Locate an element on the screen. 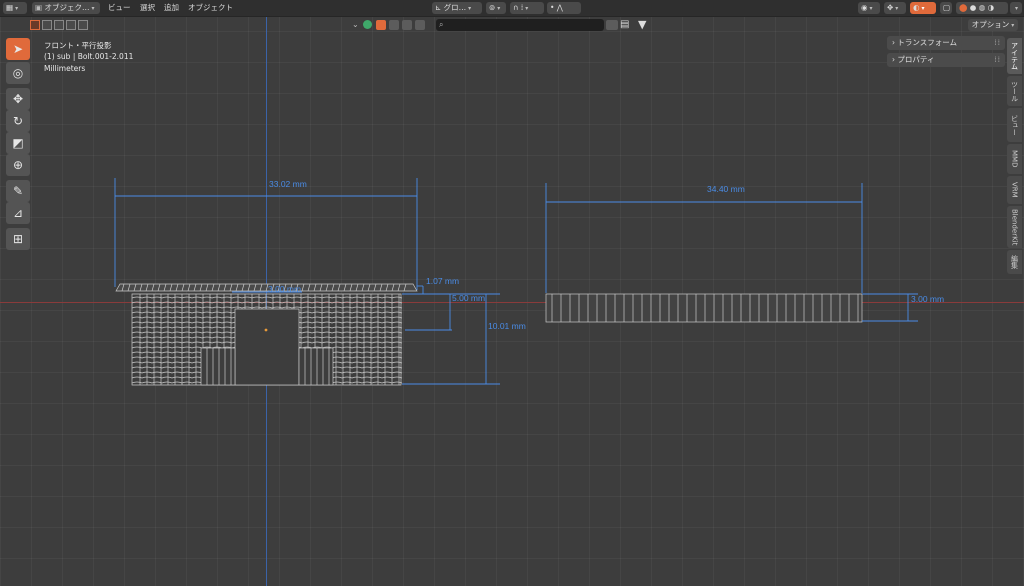  chevron-down-icon: ▾ is located at coordinates (1017, 8).